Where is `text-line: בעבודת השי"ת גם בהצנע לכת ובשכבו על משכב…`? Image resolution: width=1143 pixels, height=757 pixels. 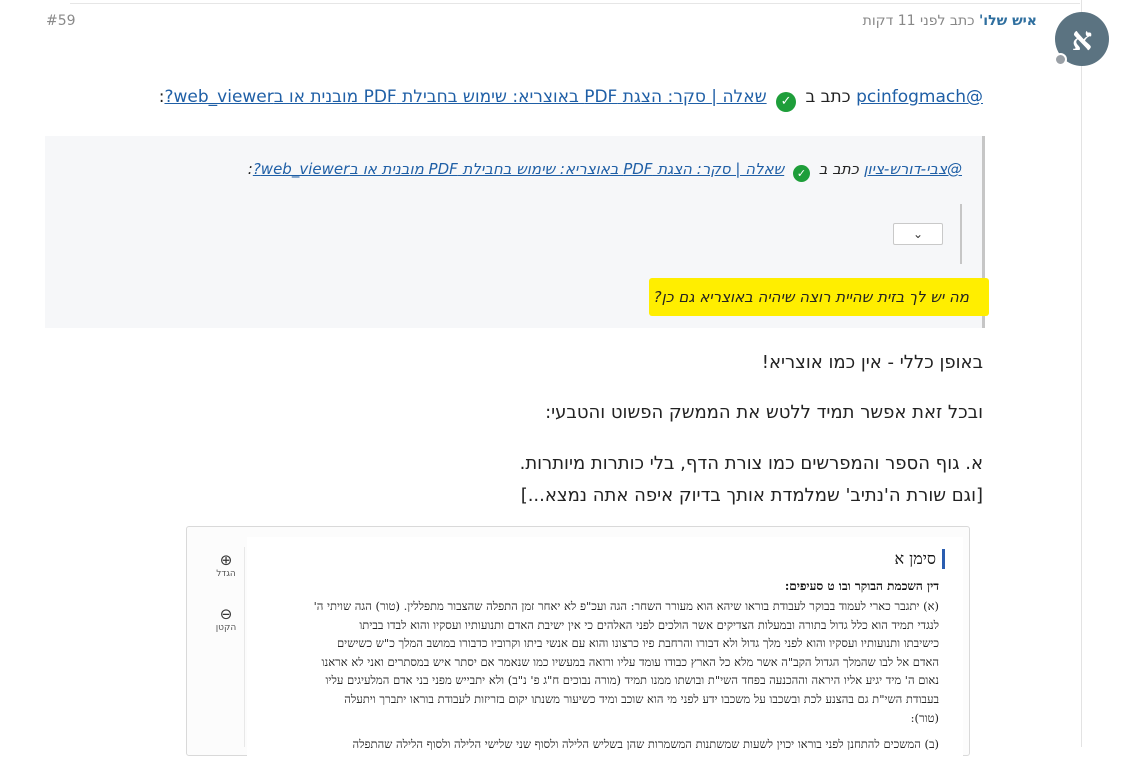 text-line: בעבודת השי"ת גם בהצנע לכת ובשכבו על משכב… is located at coordinates (641, 698).